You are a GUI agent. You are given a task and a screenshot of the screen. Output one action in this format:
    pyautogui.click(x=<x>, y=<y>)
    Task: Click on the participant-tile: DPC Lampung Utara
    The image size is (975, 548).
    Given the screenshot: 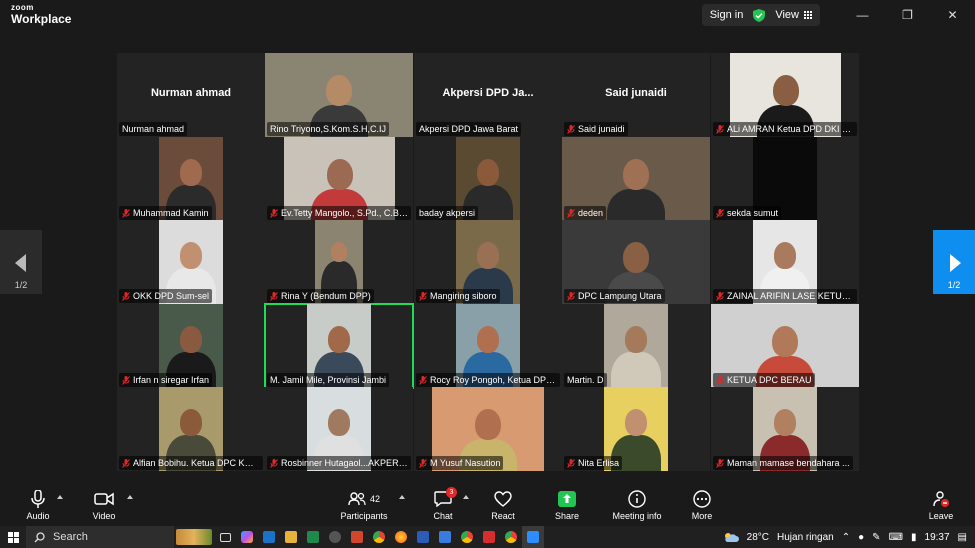 What is the action you would take?
    pyautogui.click(x=636, y=262)
    